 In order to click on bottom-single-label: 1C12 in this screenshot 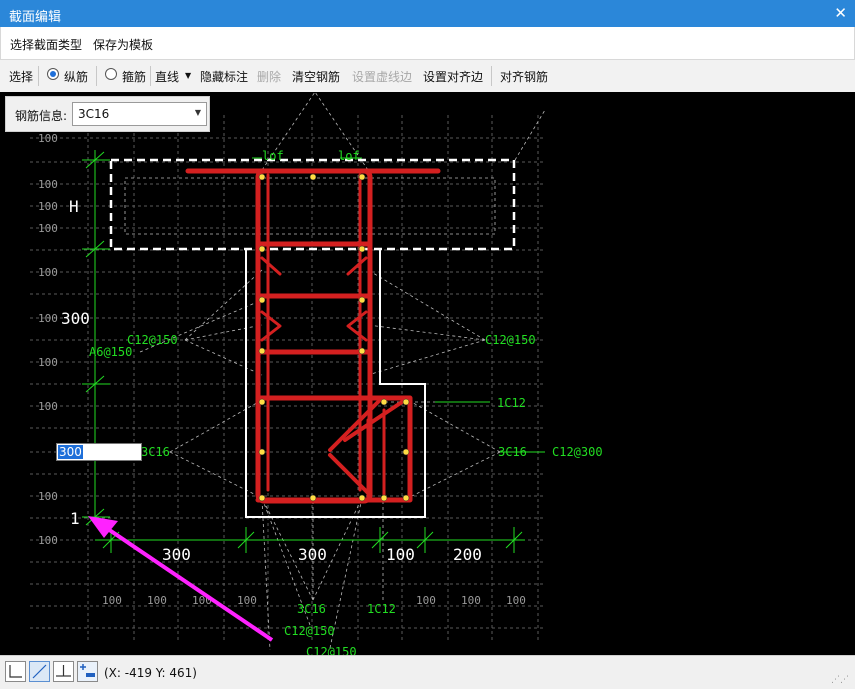, I will do `click(381, 609)`.